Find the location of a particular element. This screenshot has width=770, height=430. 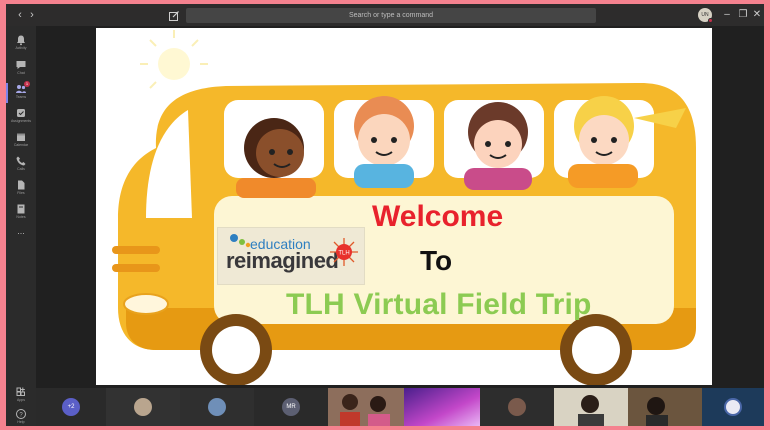

participant-tile: MR is located at coordinates (291, 407).